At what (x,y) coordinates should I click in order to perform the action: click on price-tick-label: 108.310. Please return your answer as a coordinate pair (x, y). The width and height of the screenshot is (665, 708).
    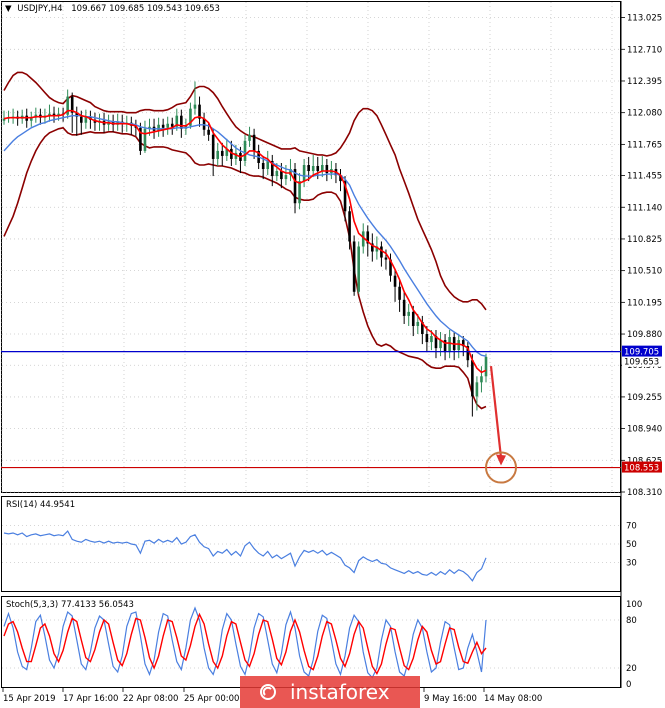
    Looking at the image, I should click on (644, 493).